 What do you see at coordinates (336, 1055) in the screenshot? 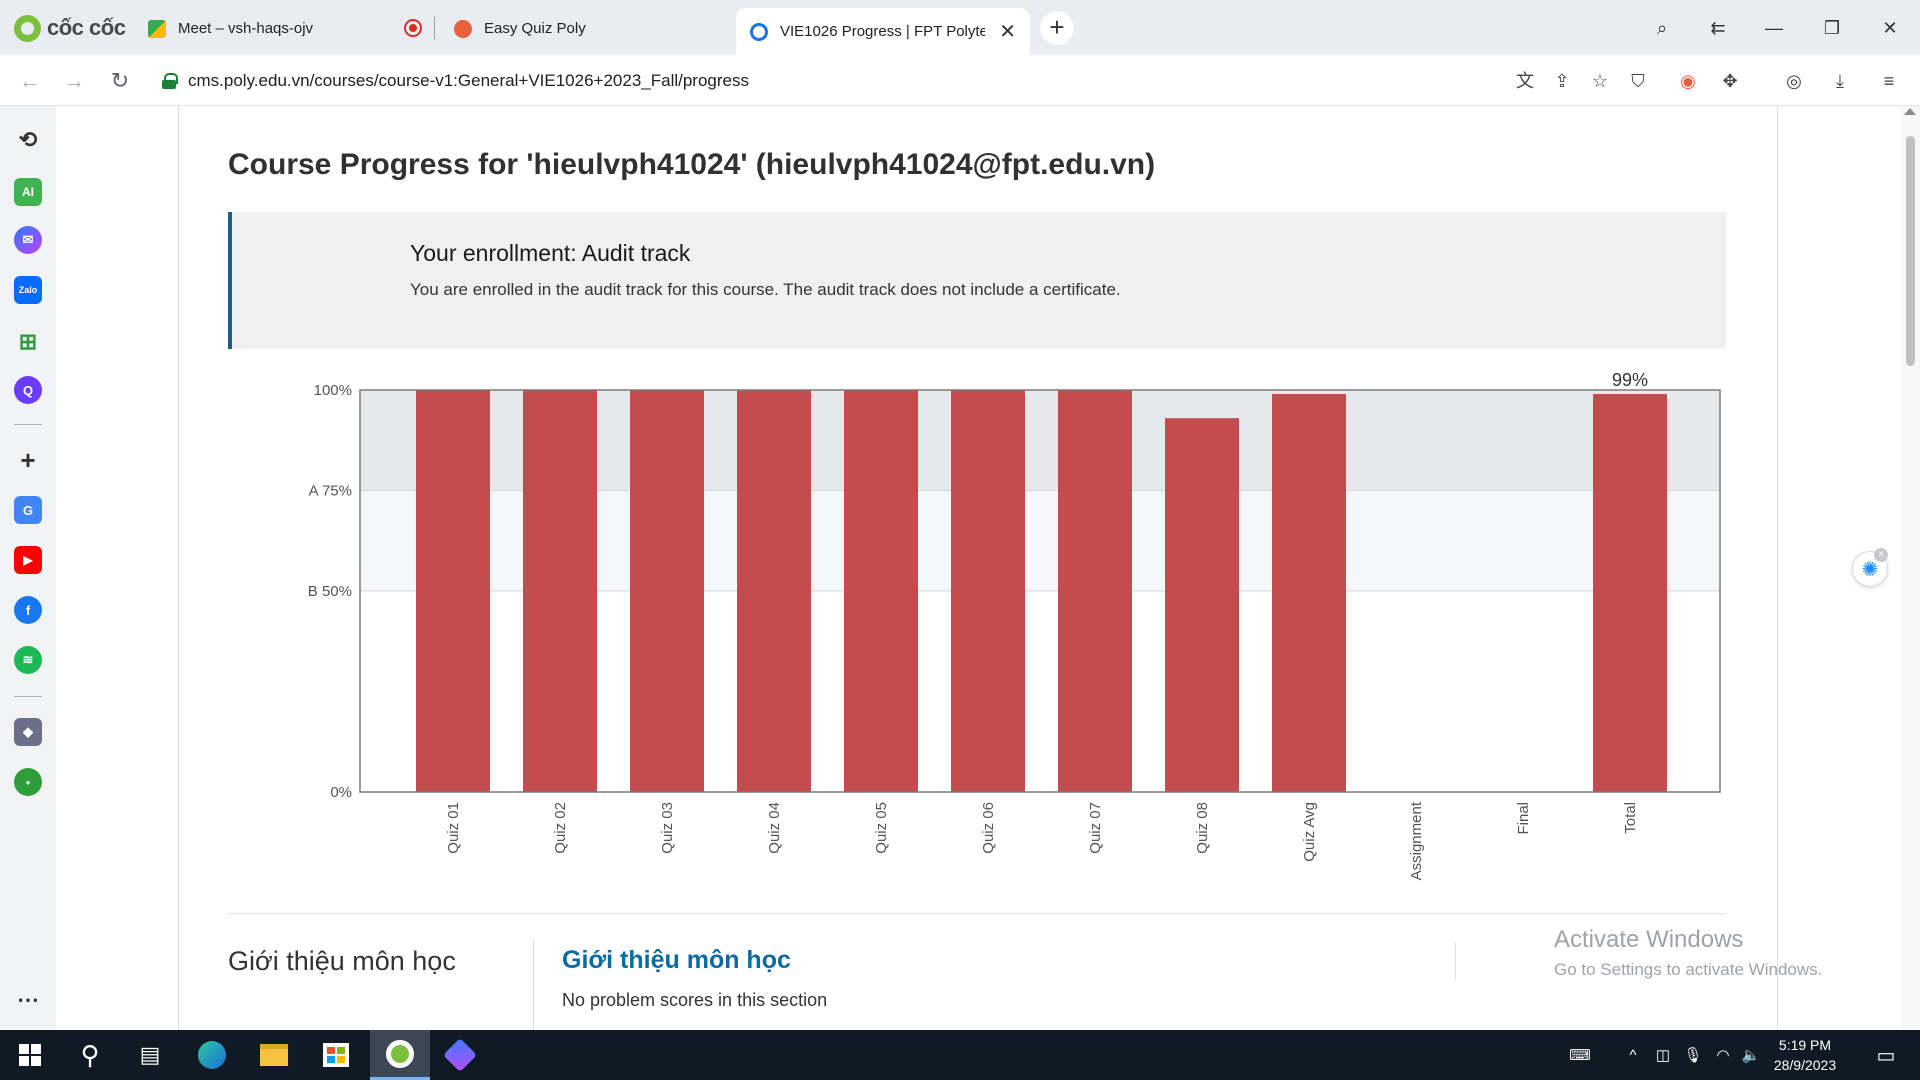
I see `microsoft-store-icon` at bounding box center [336, 1055].